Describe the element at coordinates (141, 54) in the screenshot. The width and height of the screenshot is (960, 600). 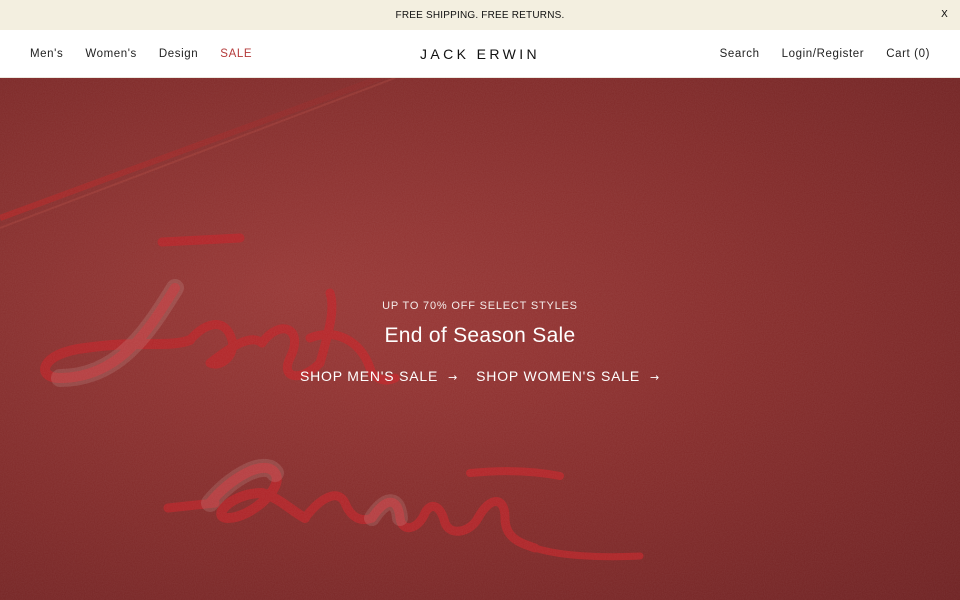
I see `primary-nav: Men's Women's Design SALE` at that location.